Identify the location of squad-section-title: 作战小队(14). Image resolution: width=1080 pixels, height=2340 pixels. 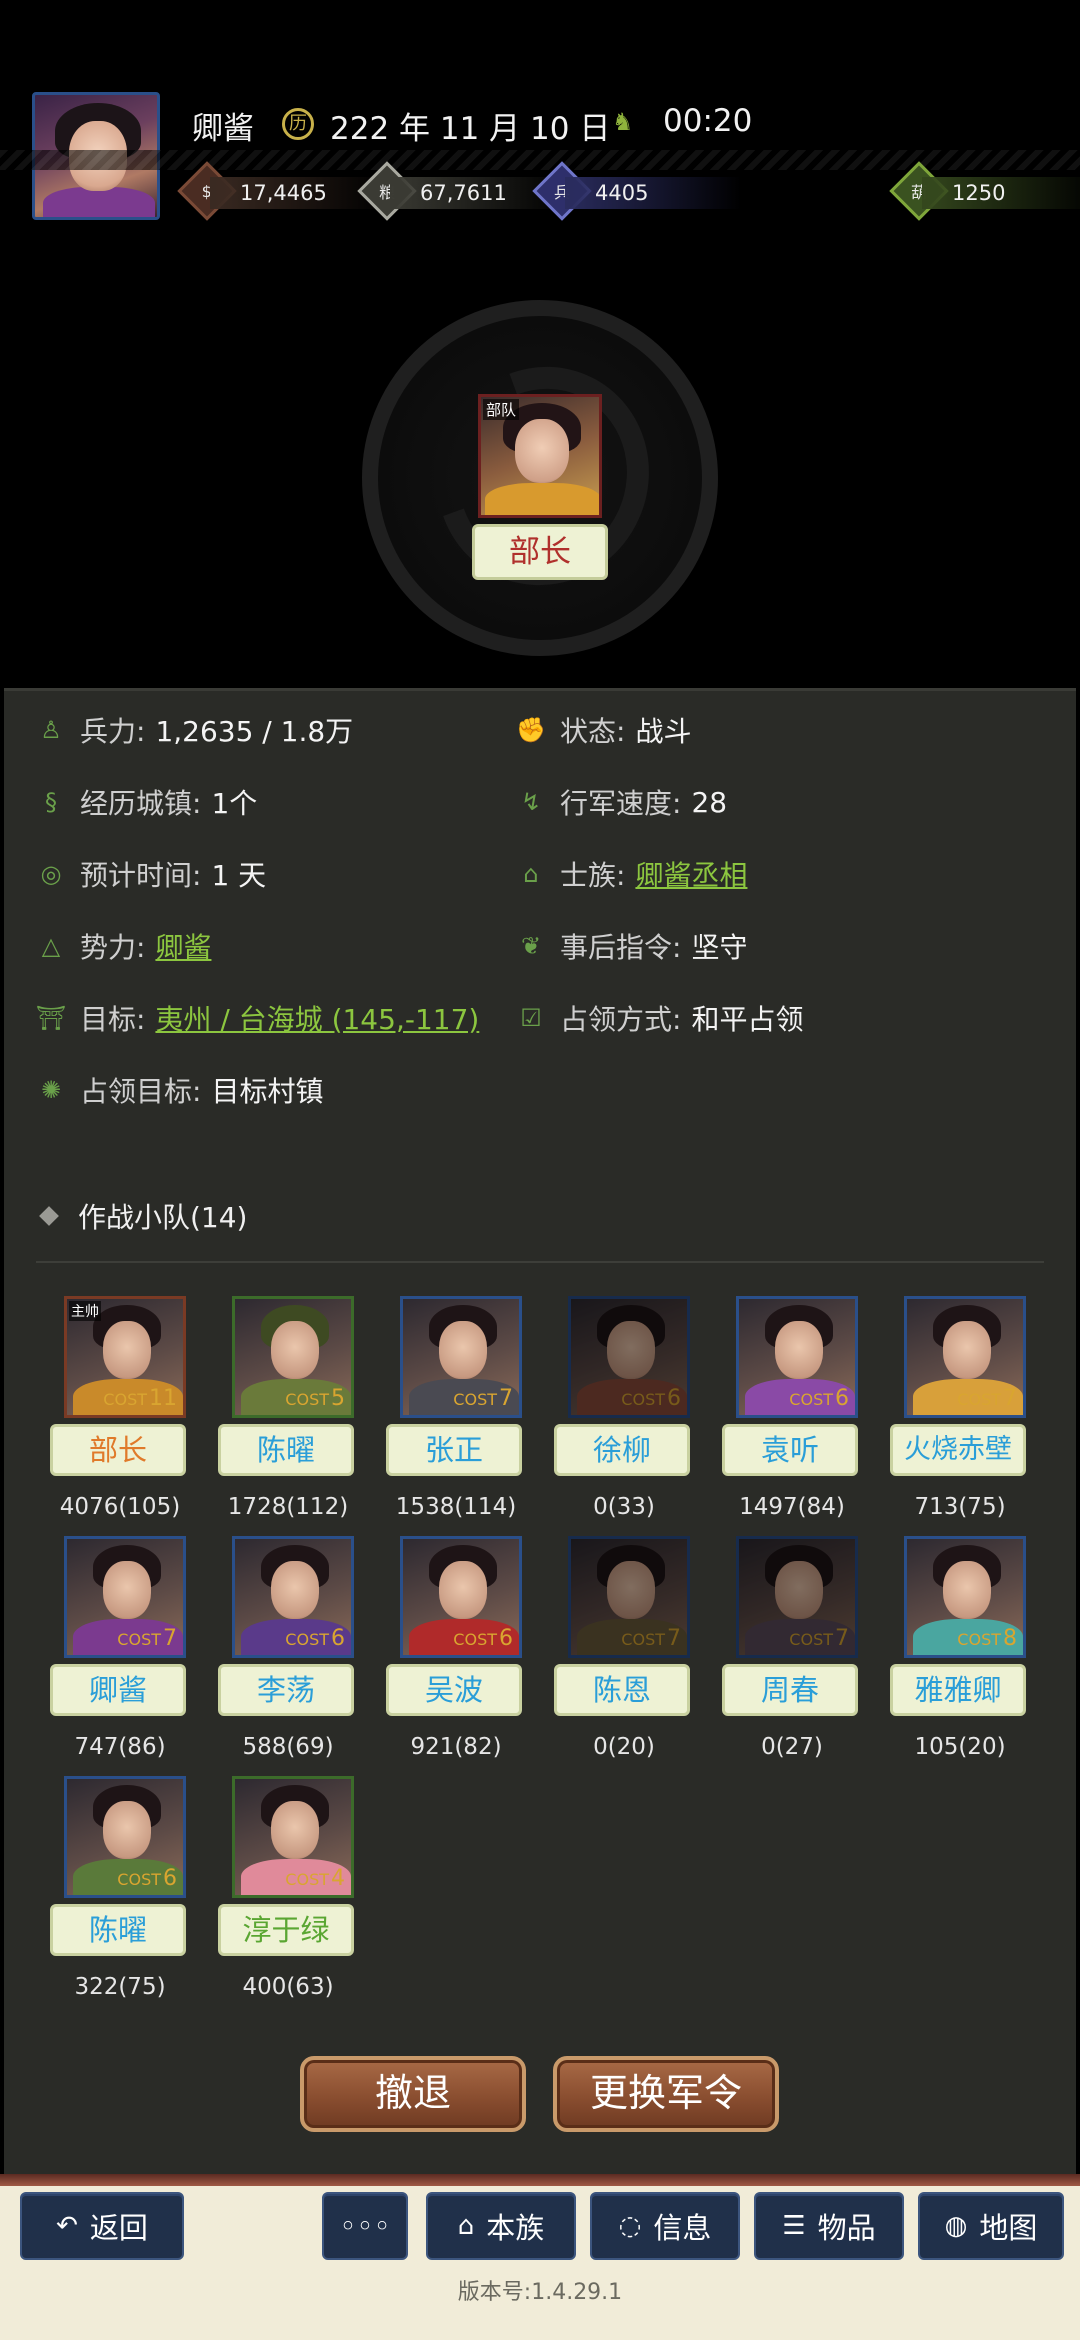
(143, 1216).